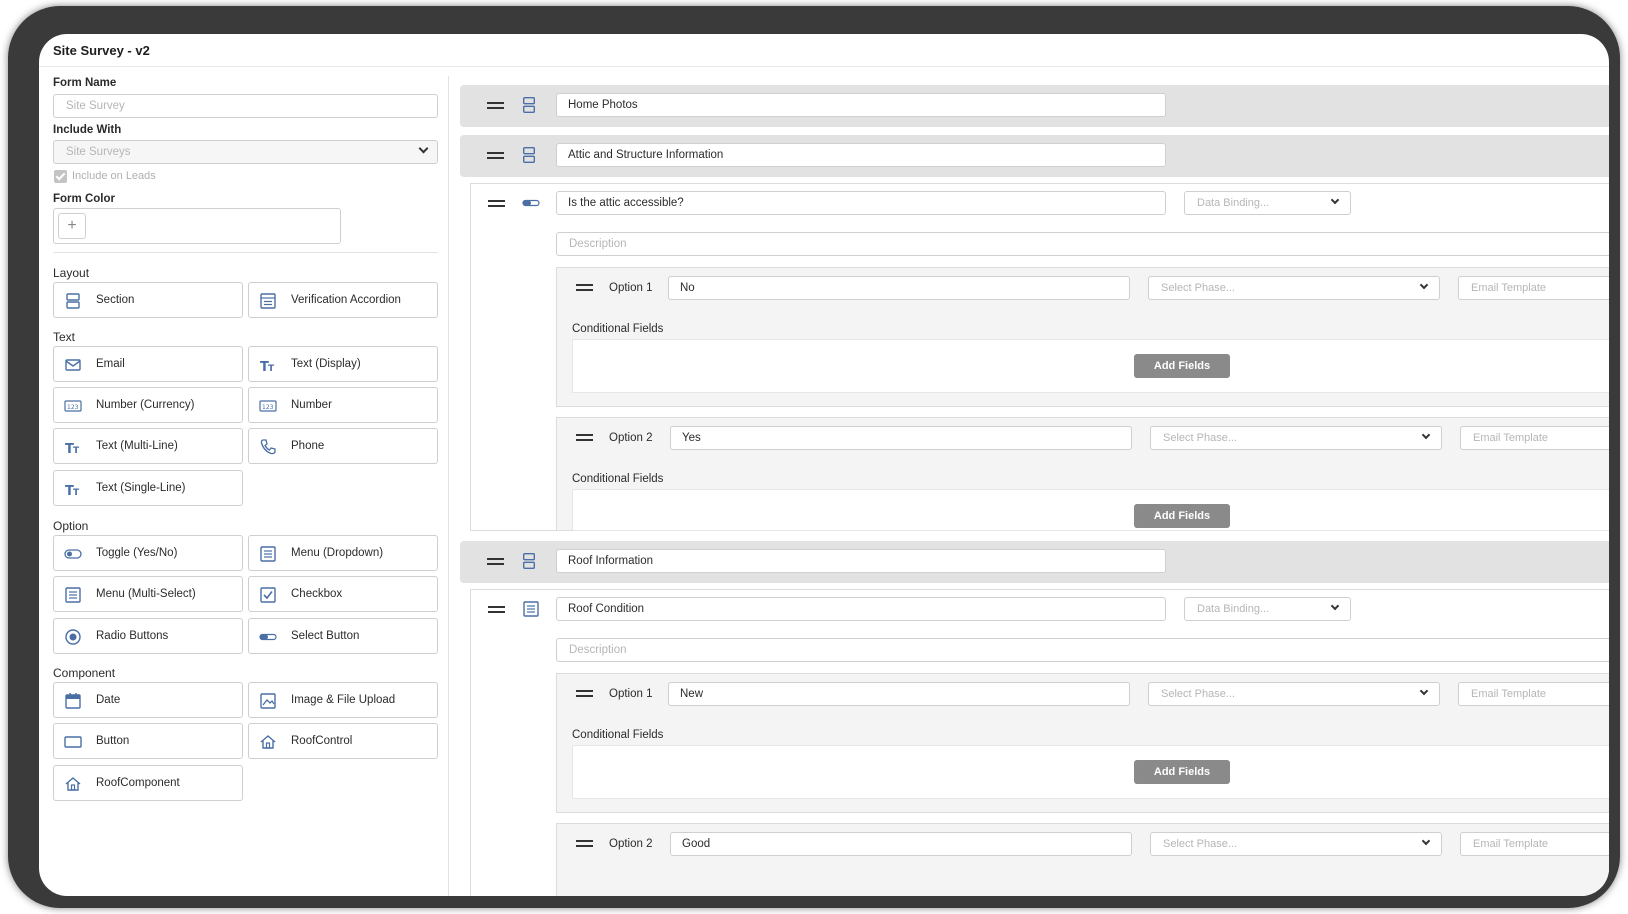  I want to click on form-name-input: Site Survey, so click(245, 106).